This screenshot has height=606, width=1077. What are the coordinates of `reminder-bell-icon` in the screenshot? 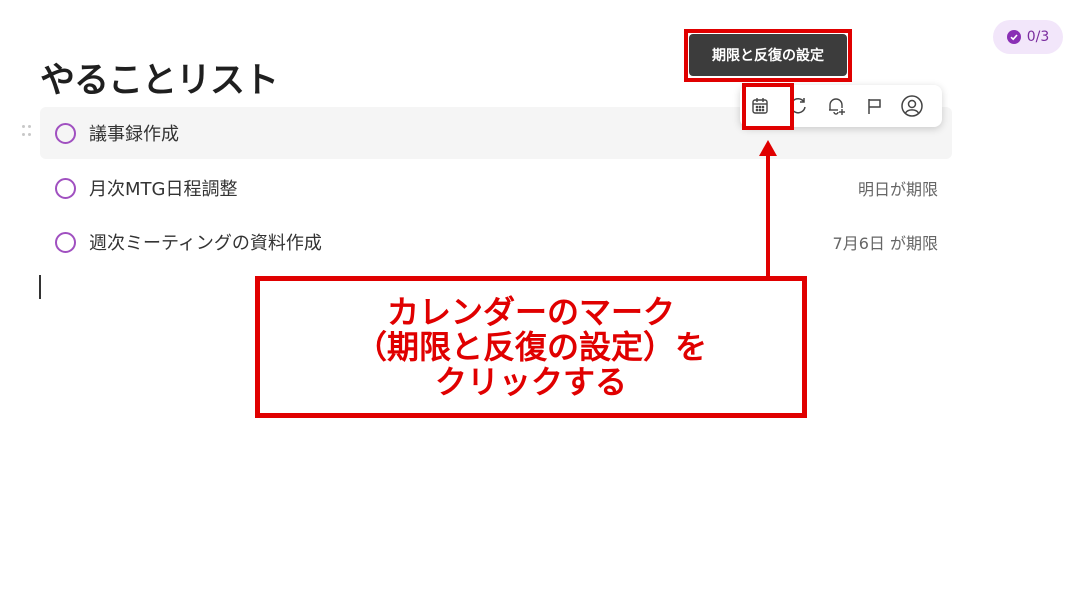 It's located at (836, 106).